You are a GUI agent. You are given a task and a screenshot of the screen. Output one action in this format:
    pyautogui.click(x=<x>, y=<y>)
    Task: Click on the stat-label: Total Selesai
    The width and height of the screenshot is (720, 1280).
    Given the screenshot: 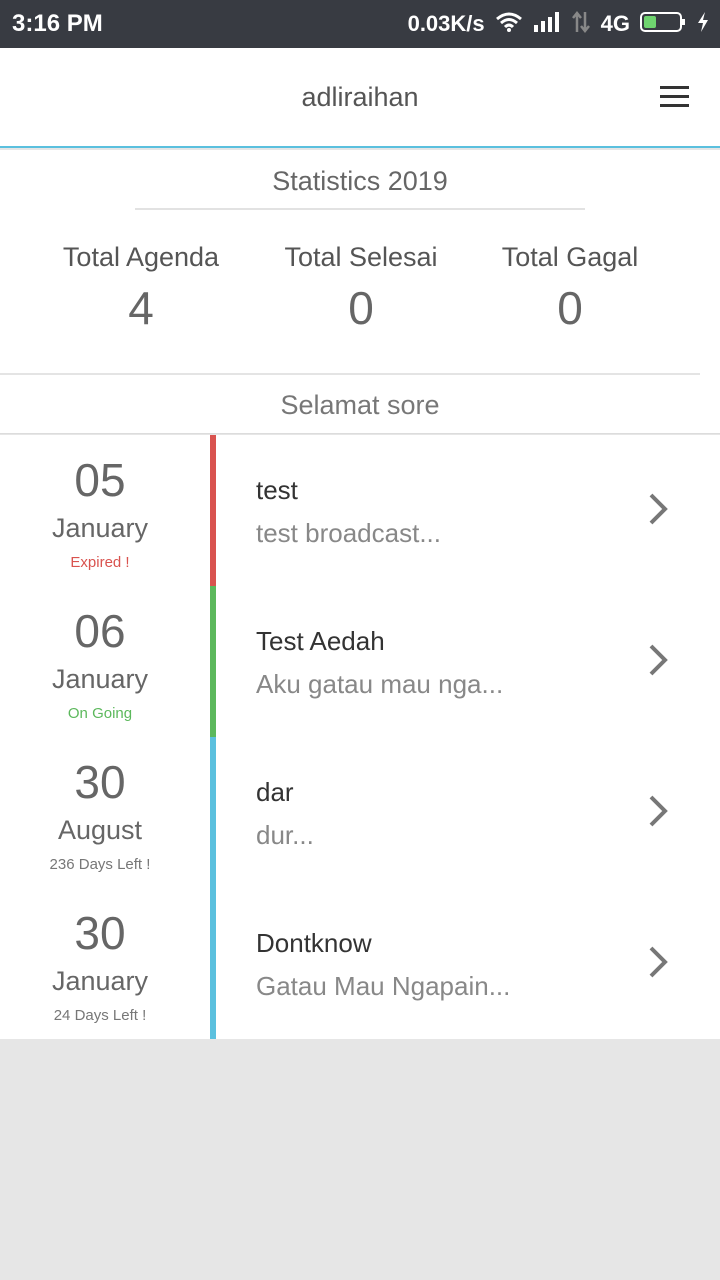 What is the action you would take?
    pyautogui.click(x=361, y=257)
    